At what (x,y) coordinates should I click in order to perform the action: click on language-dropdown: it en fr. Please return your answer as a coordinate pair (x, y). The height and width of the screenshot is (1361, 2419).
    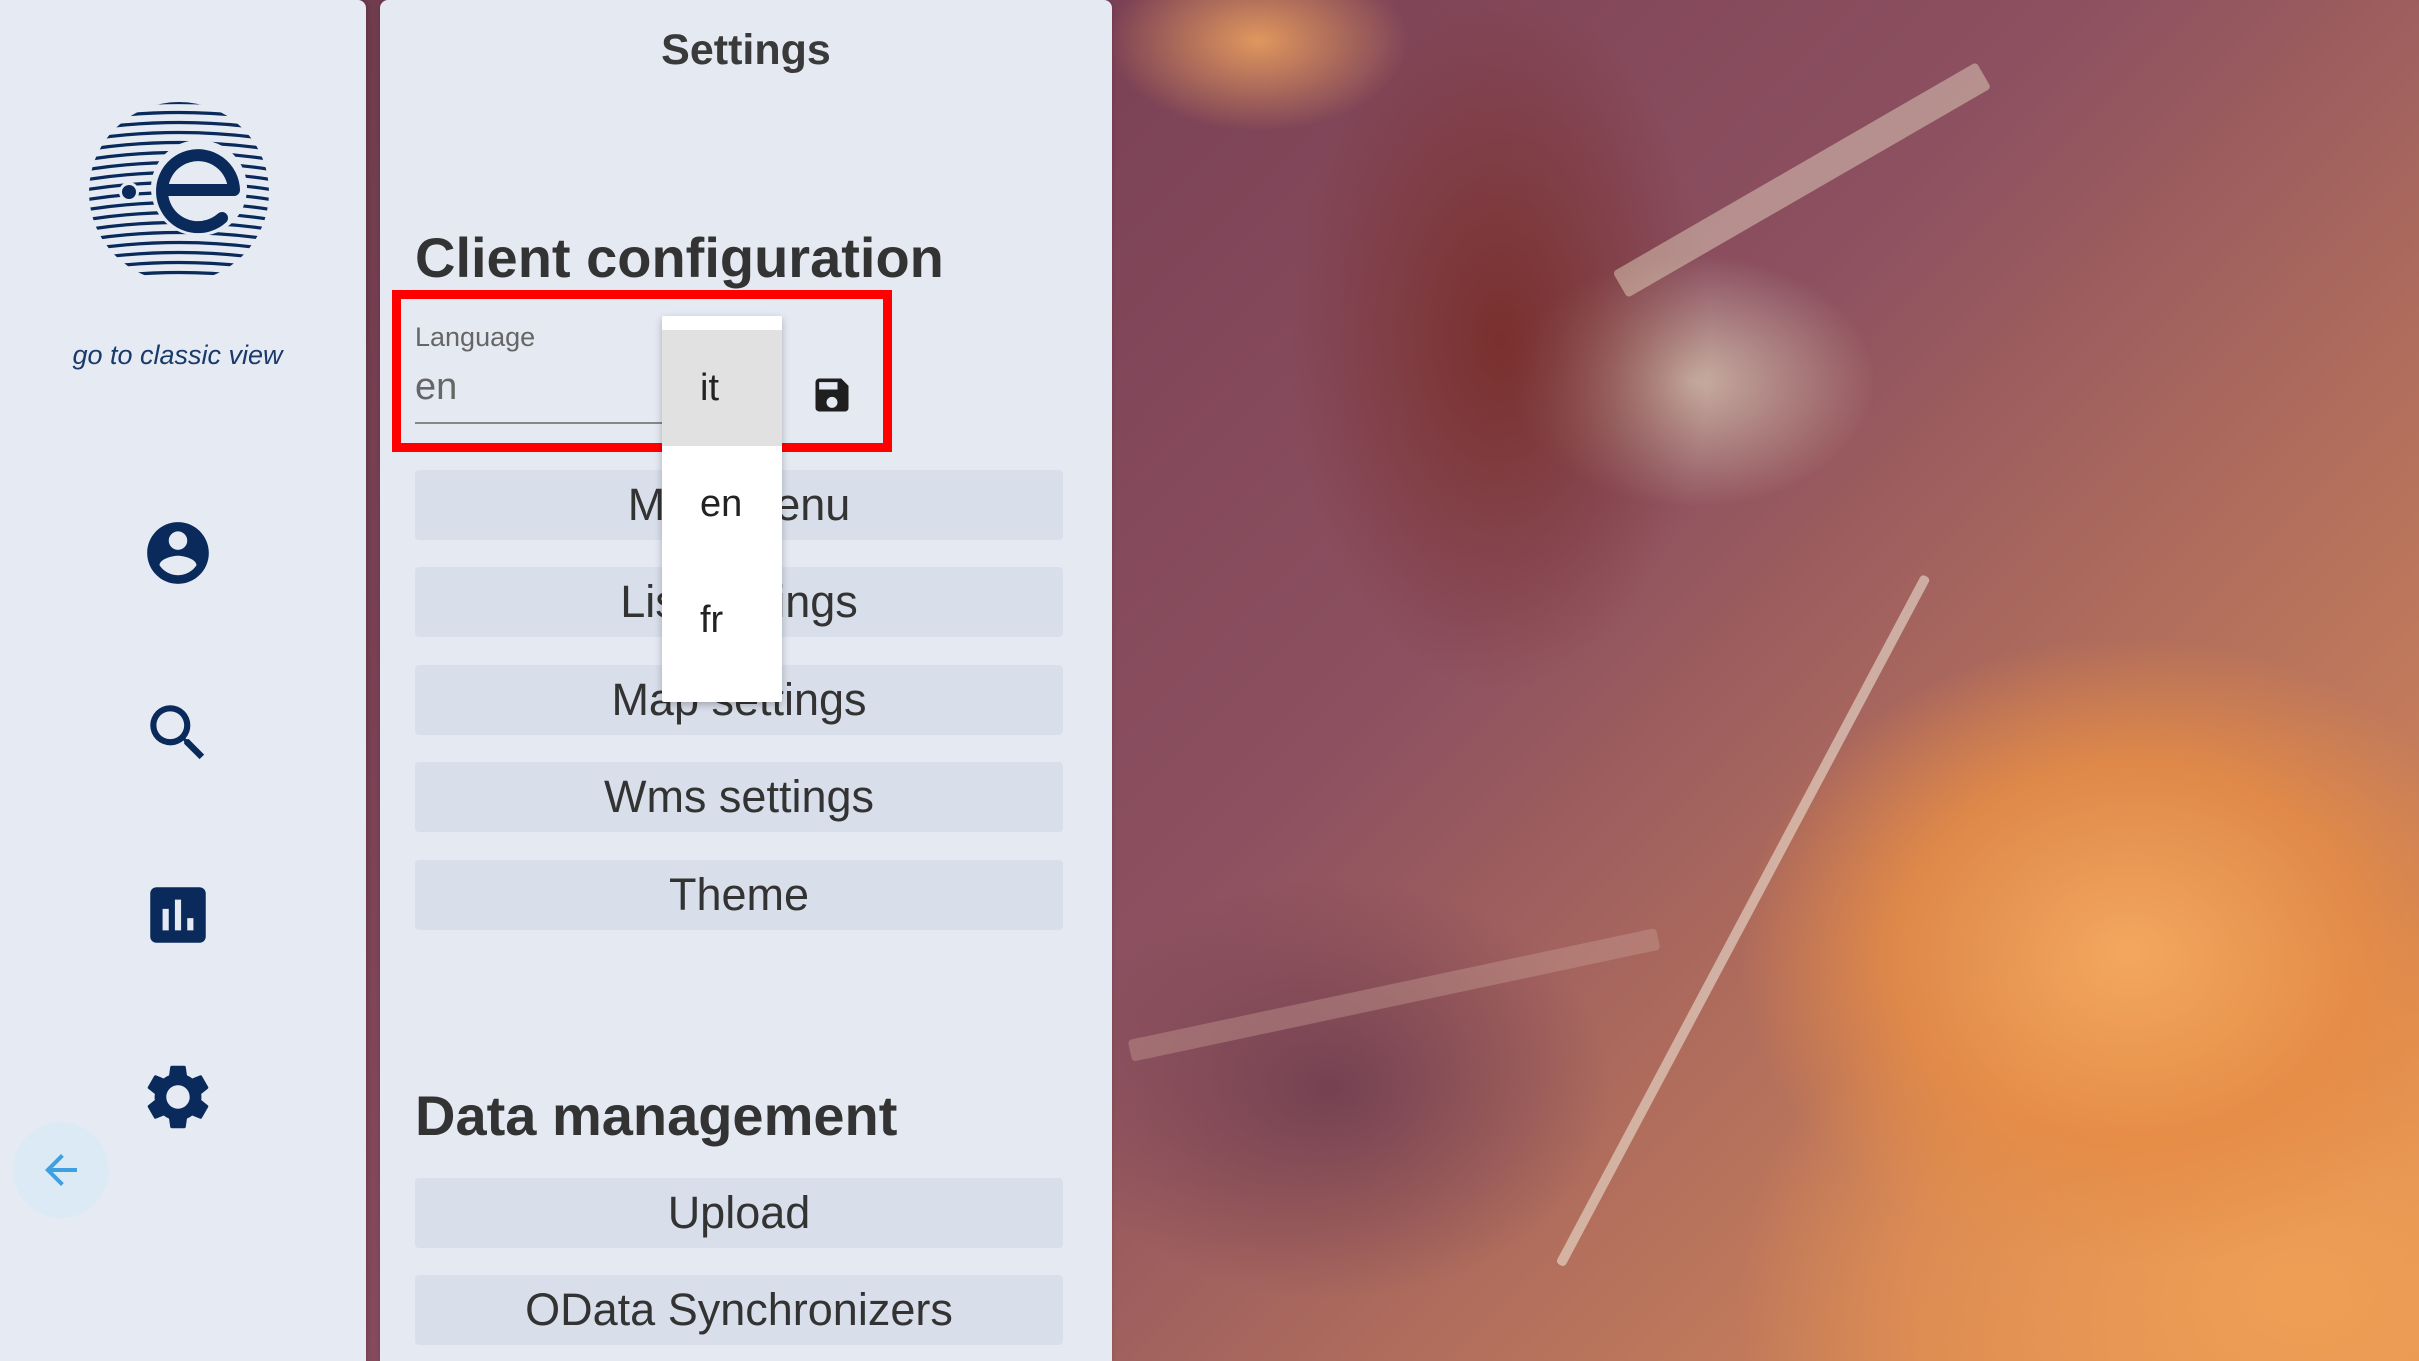
    Looking at the image, I should click on (722, 509).